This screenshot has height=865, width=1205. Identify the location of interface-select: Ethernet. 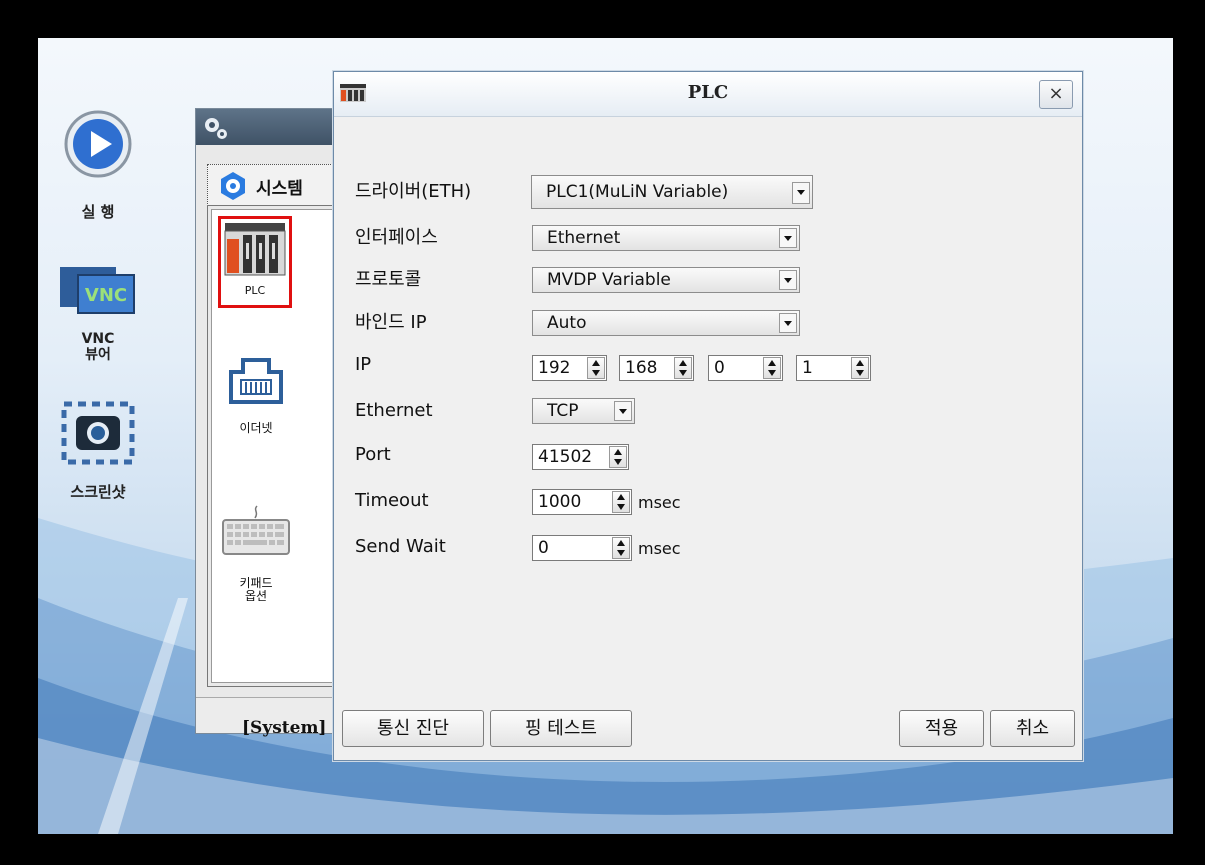
(666, 238).